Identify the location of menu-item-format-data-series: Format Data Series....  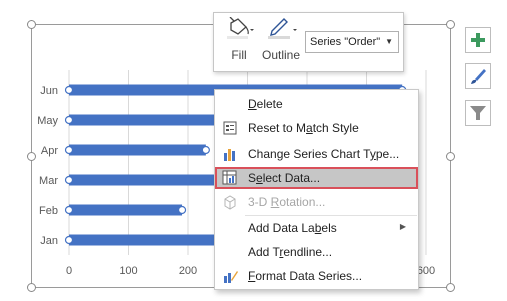
(316, 276).